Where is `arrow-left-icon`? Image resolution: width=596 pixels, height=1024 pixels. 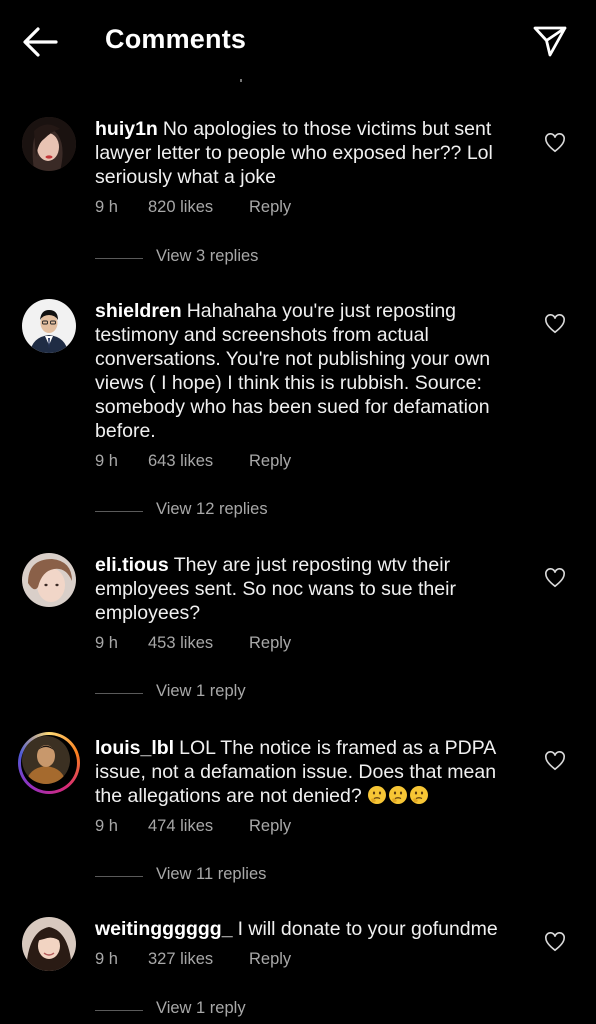 arrow-left-icon is located at coordinates (40, 42).